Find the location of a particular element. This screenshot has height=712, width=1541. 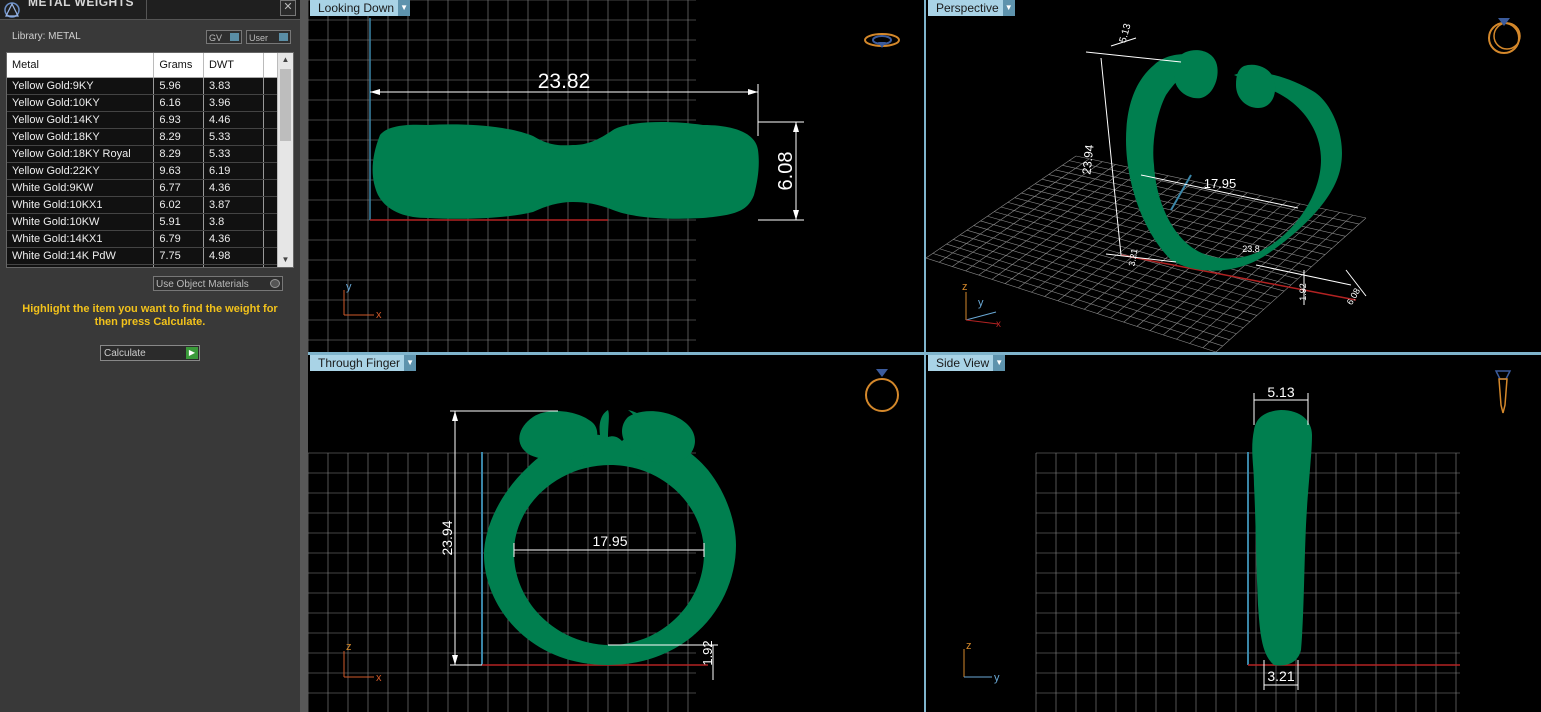

use-object-materials-label: Use Object Materials is located at coordinates (202, 284).